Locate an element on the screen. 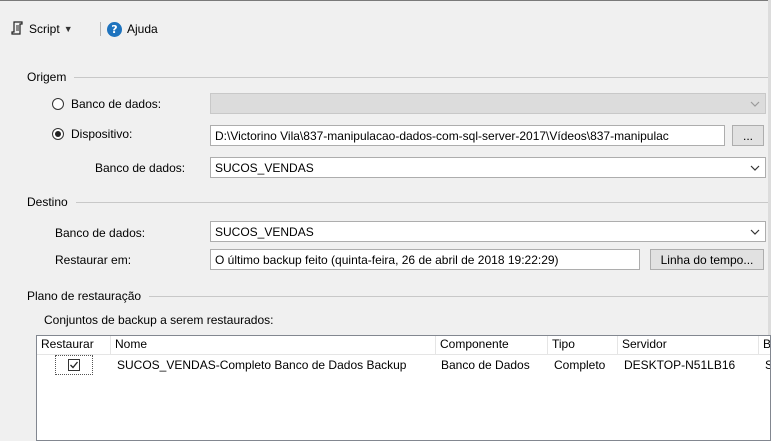 The image size is (771, 441). destino-group: Destino is located at coordinates (397, 202).